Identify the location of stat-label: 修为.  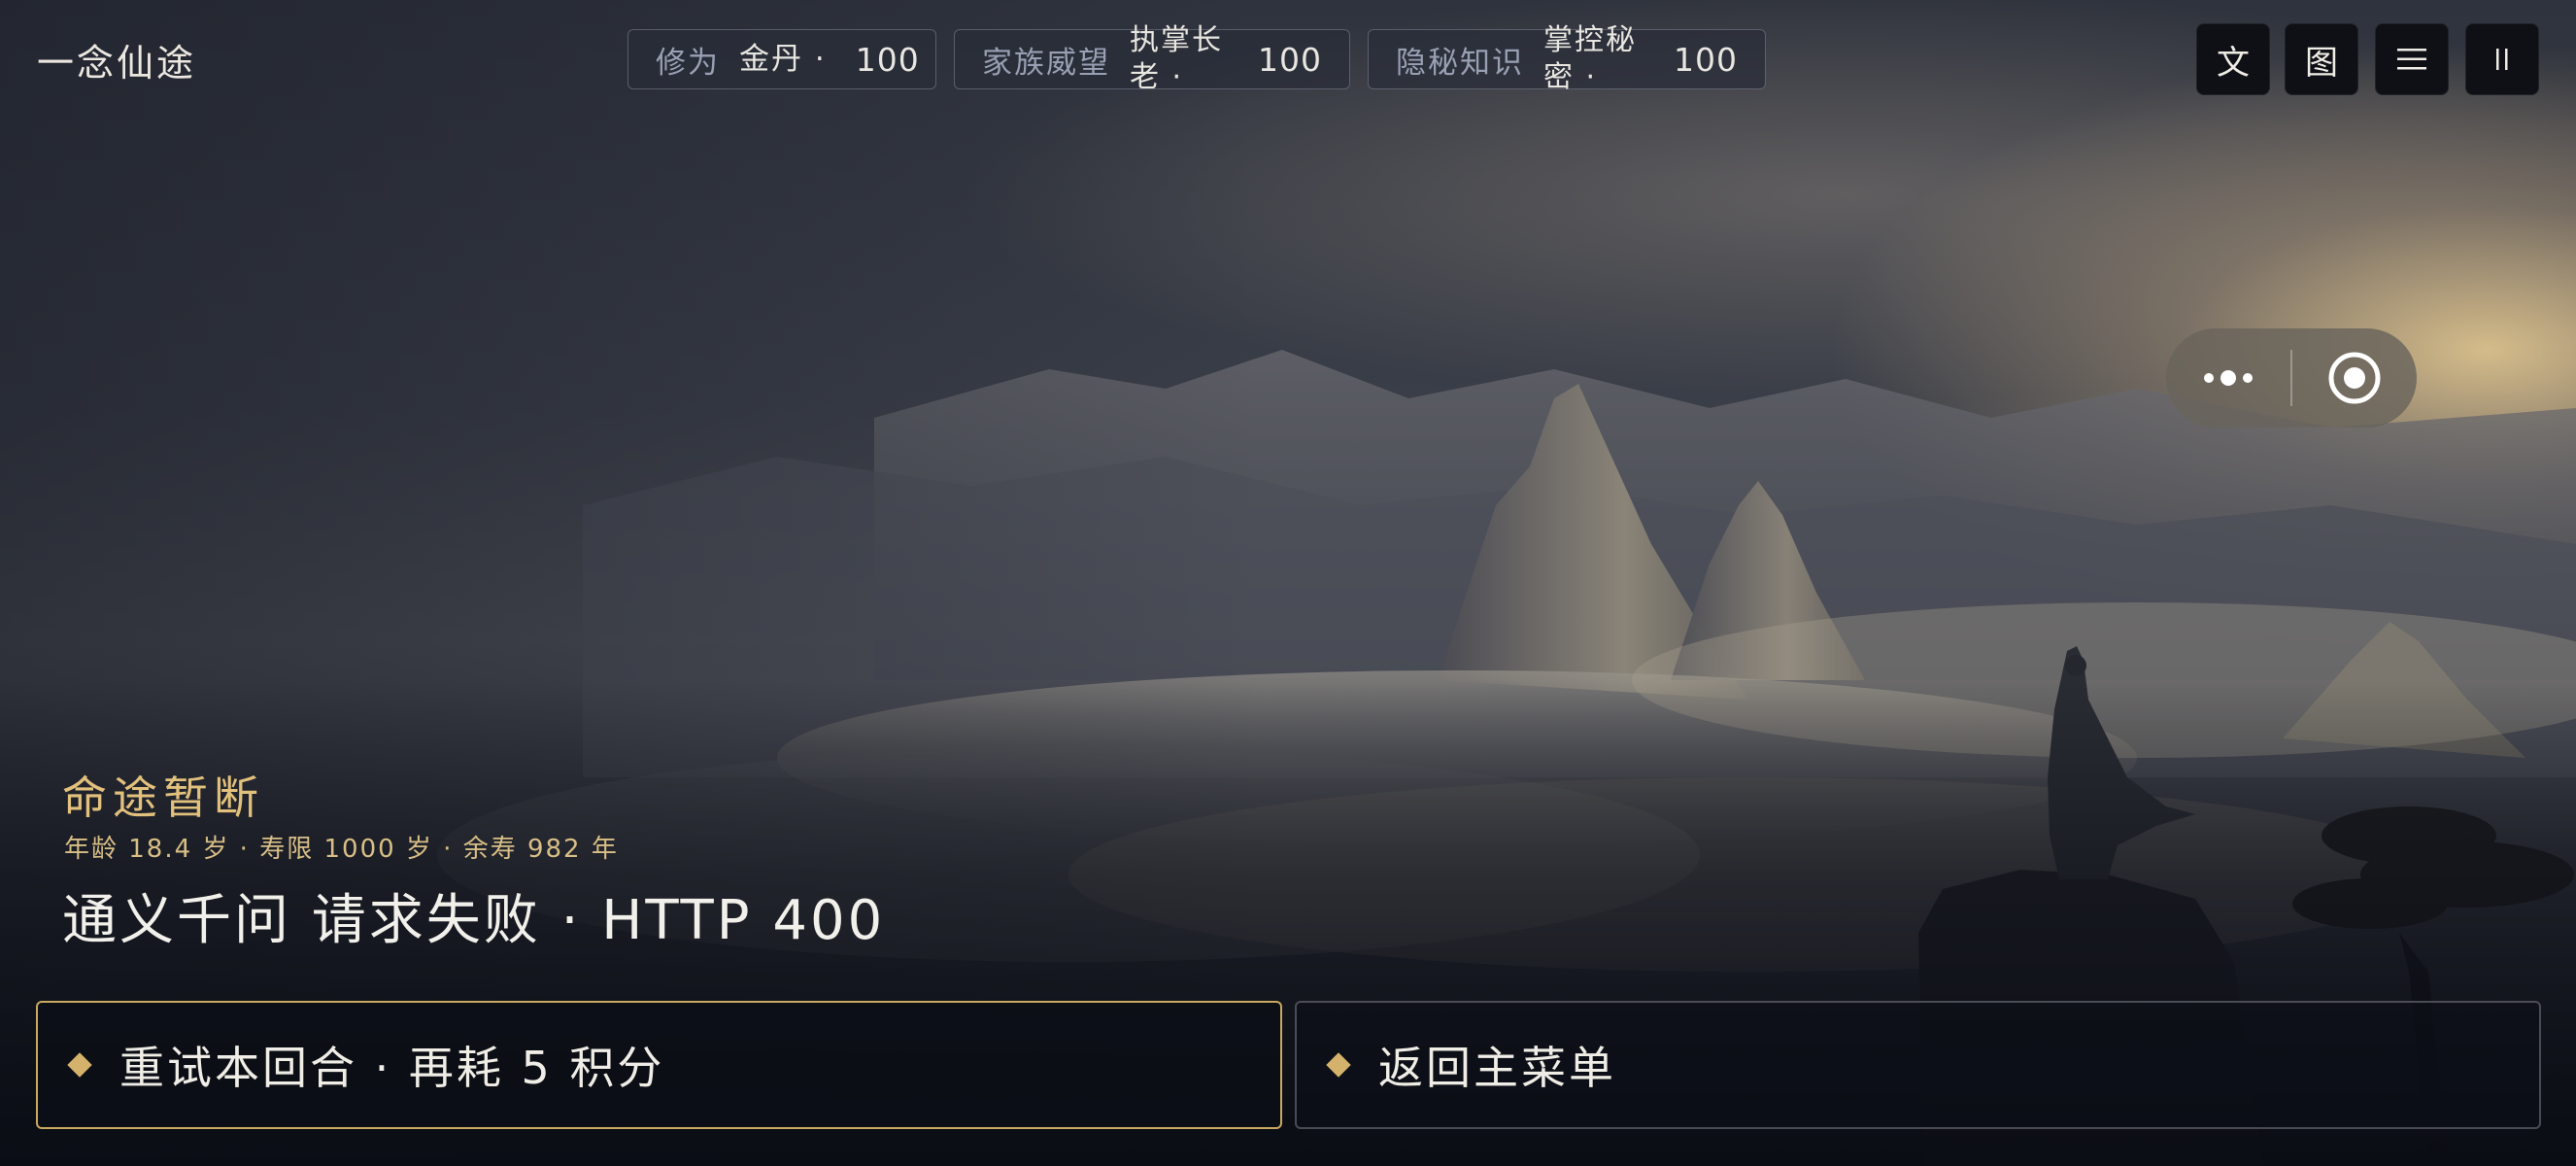
(688, 63).